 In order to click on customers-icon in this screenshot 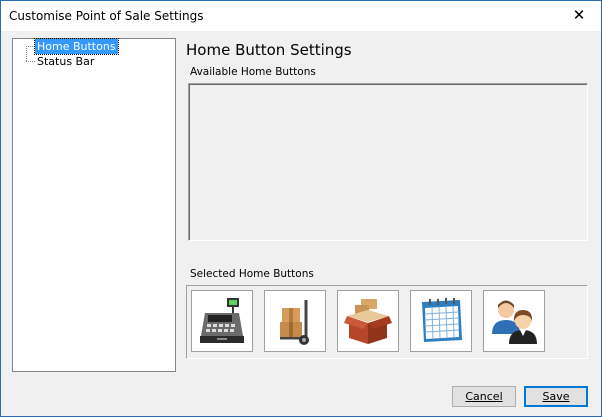, I will do `click(514, 322)`.